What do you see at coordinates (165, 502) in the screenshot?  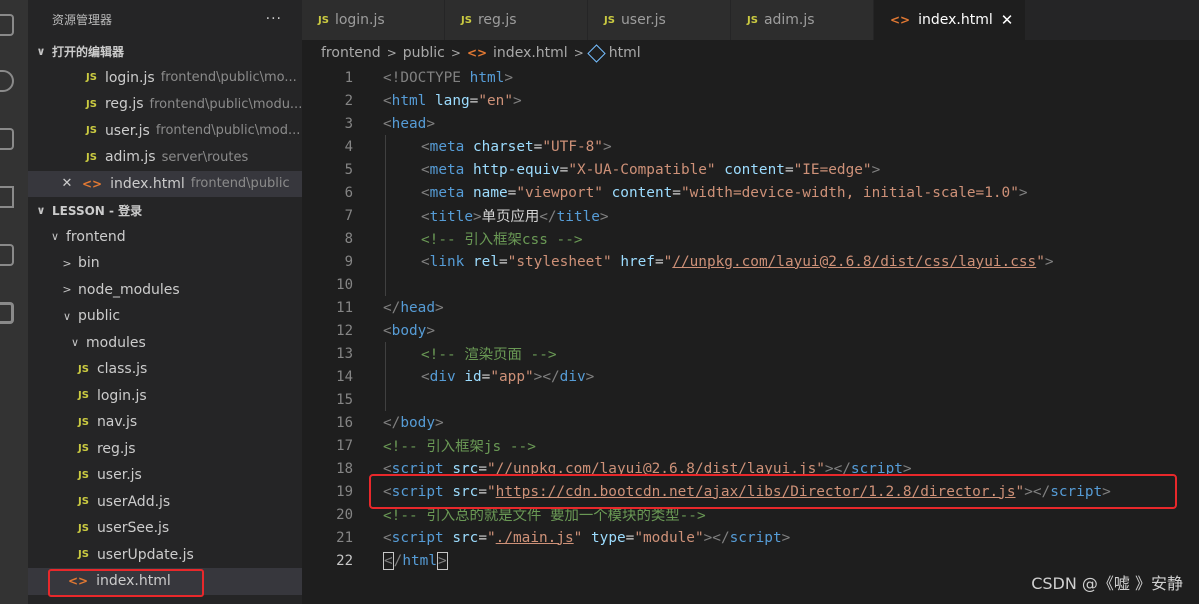 I see `file-item: JS userAdd.js` at bounding box center [165, 502].